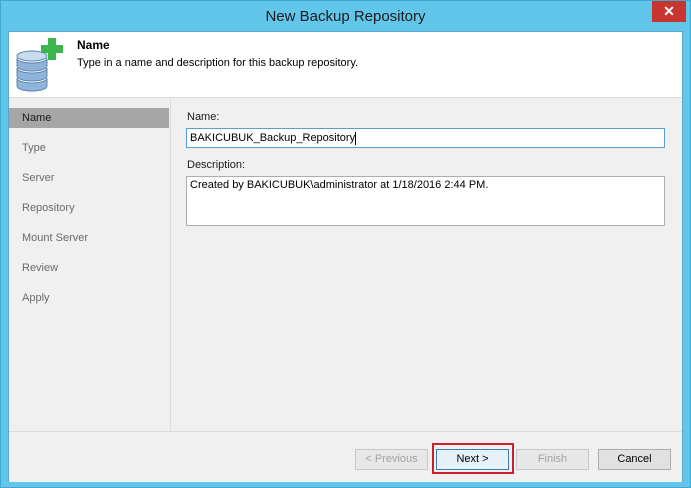  What do you see at coordinates (472, 459) in the screenshot?
I see `next-button: Next >` at bounding box center [472, 459].